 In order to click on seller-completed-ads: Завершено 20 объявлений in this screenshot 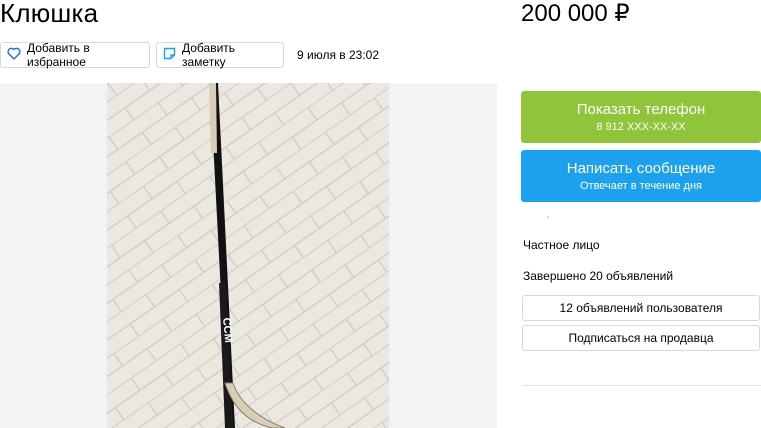, I will do `click(598, 276)`.